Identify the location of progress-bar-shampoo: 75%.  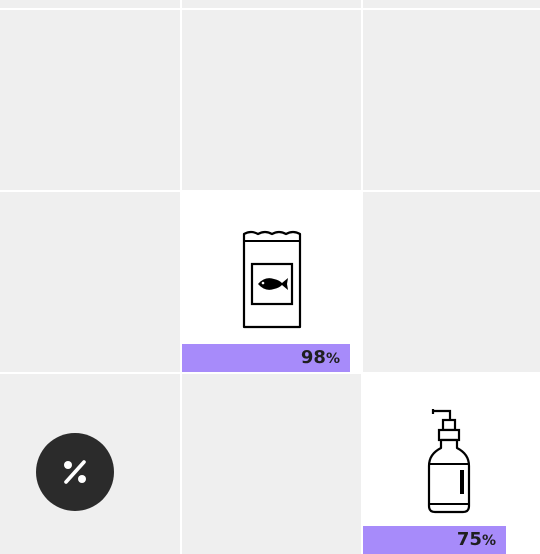
(434, 540).